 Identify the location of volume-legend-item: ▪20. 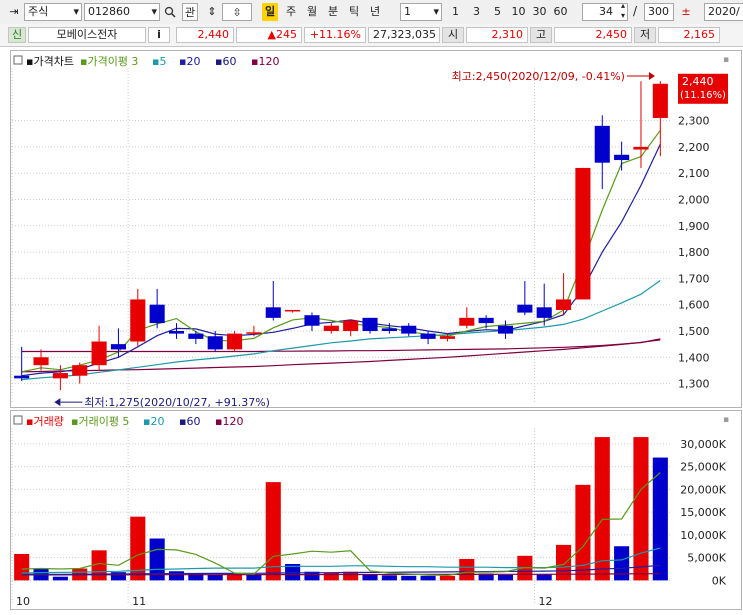
(153, 421).